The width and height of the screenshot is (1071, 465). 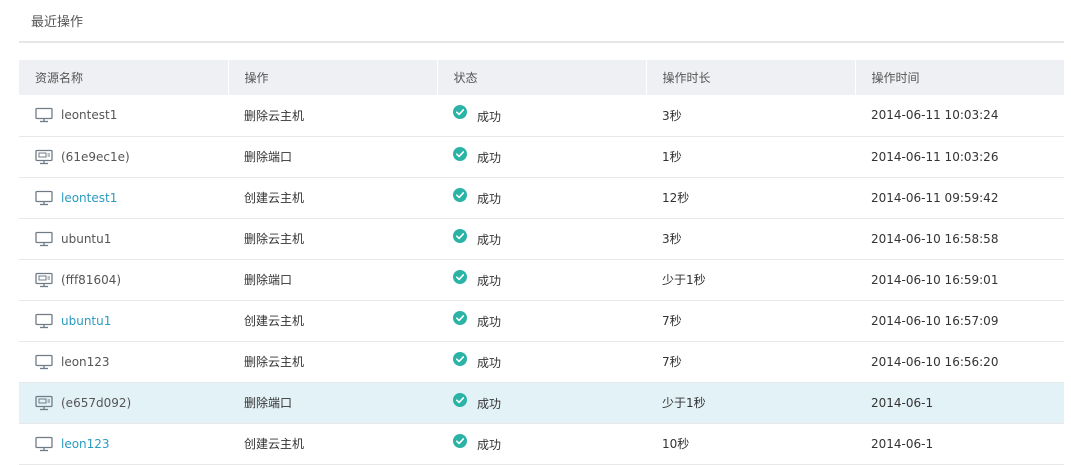 I want to click on resource-name: leontest1, so click(x=89, y=115).